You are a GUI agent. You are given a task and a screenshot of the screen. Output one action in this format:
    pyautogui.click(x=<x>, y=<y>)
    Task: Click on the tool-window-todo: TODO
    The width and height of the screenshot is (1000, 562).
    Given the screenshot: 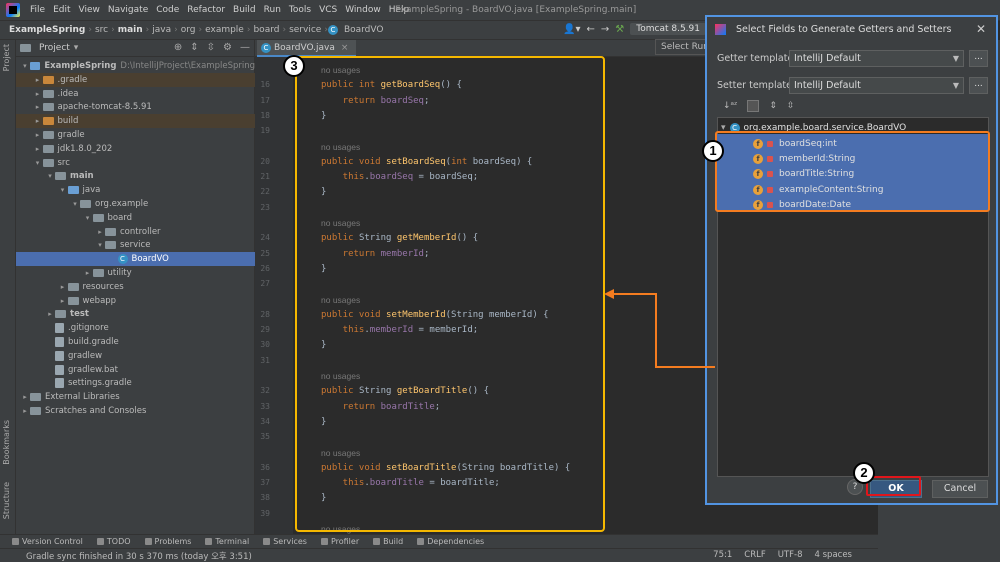 What is the action you would take?
    pyautogui.click(x=113, y=541)
    